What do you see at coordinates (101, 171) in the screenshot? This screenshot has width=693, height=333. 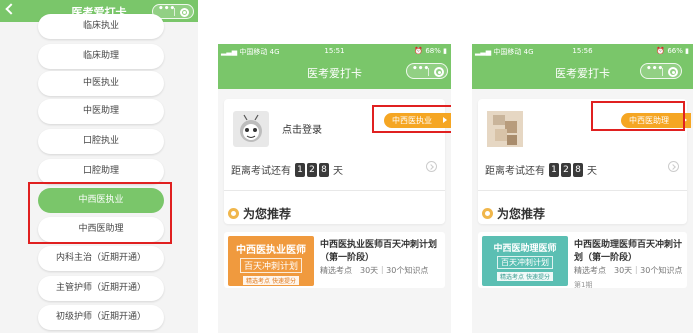 I see `exam-item-dental-assistant: 口腔助理` at bounding box center [101, 171].